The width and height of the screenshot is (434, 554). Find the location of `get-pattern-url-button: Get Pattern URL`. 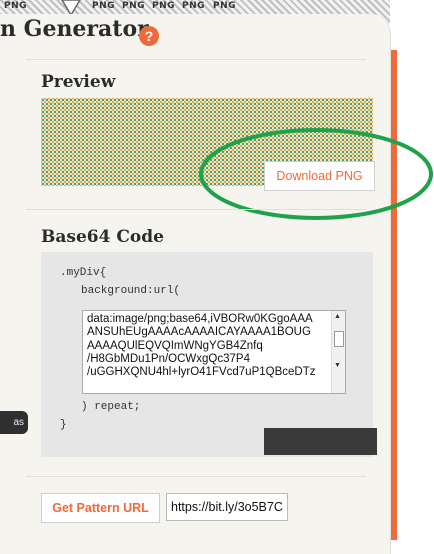

get-pattern-url-button: Get Pattern URL is located at coordinates (100, 508).